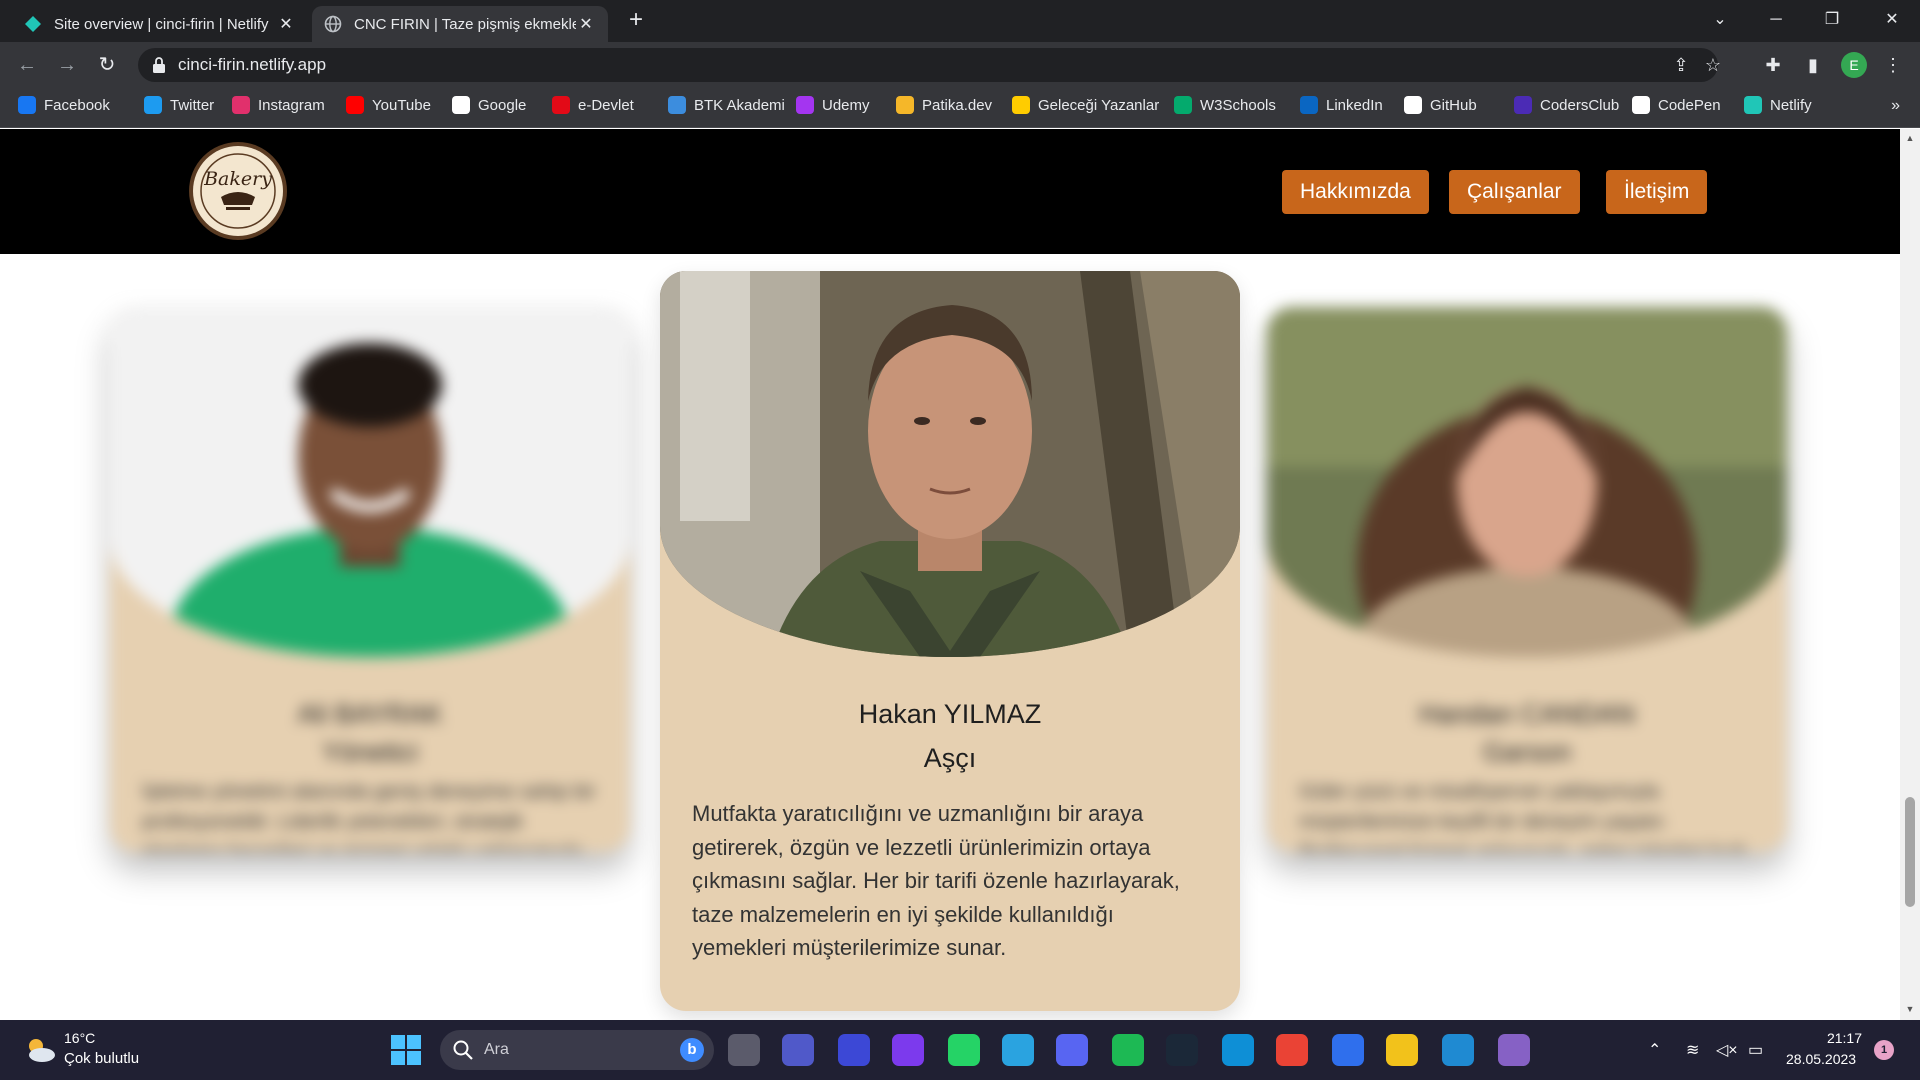  Describe the element at coordinates (27, 65) in the screenshot. I see `back-arrow-icon: ←` at that location.